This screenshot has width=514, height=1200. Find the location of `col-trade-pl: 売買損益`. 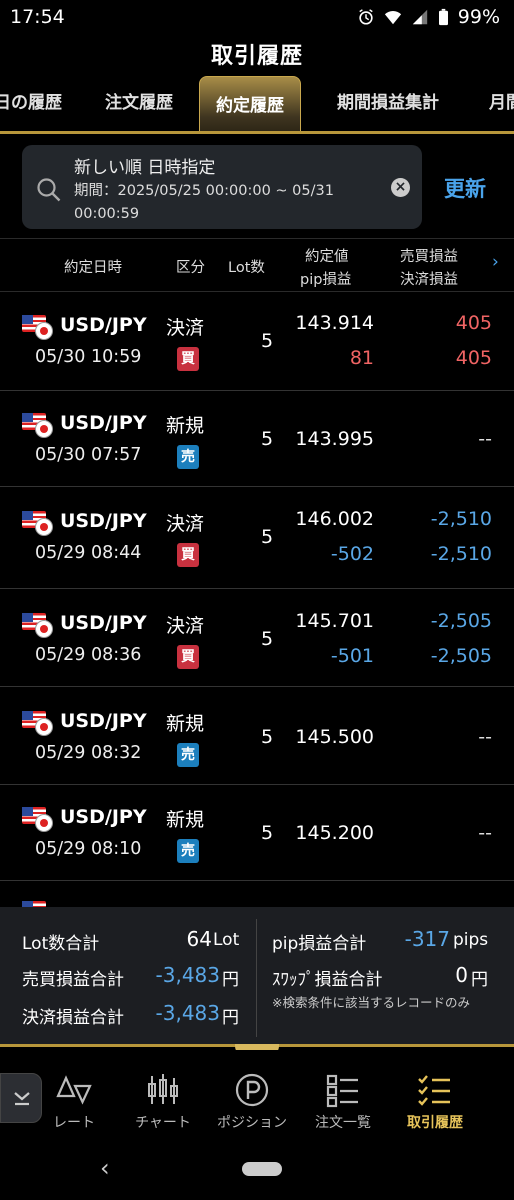

col-trade-pl: 売買損益 is located at coordinates (429, 257).